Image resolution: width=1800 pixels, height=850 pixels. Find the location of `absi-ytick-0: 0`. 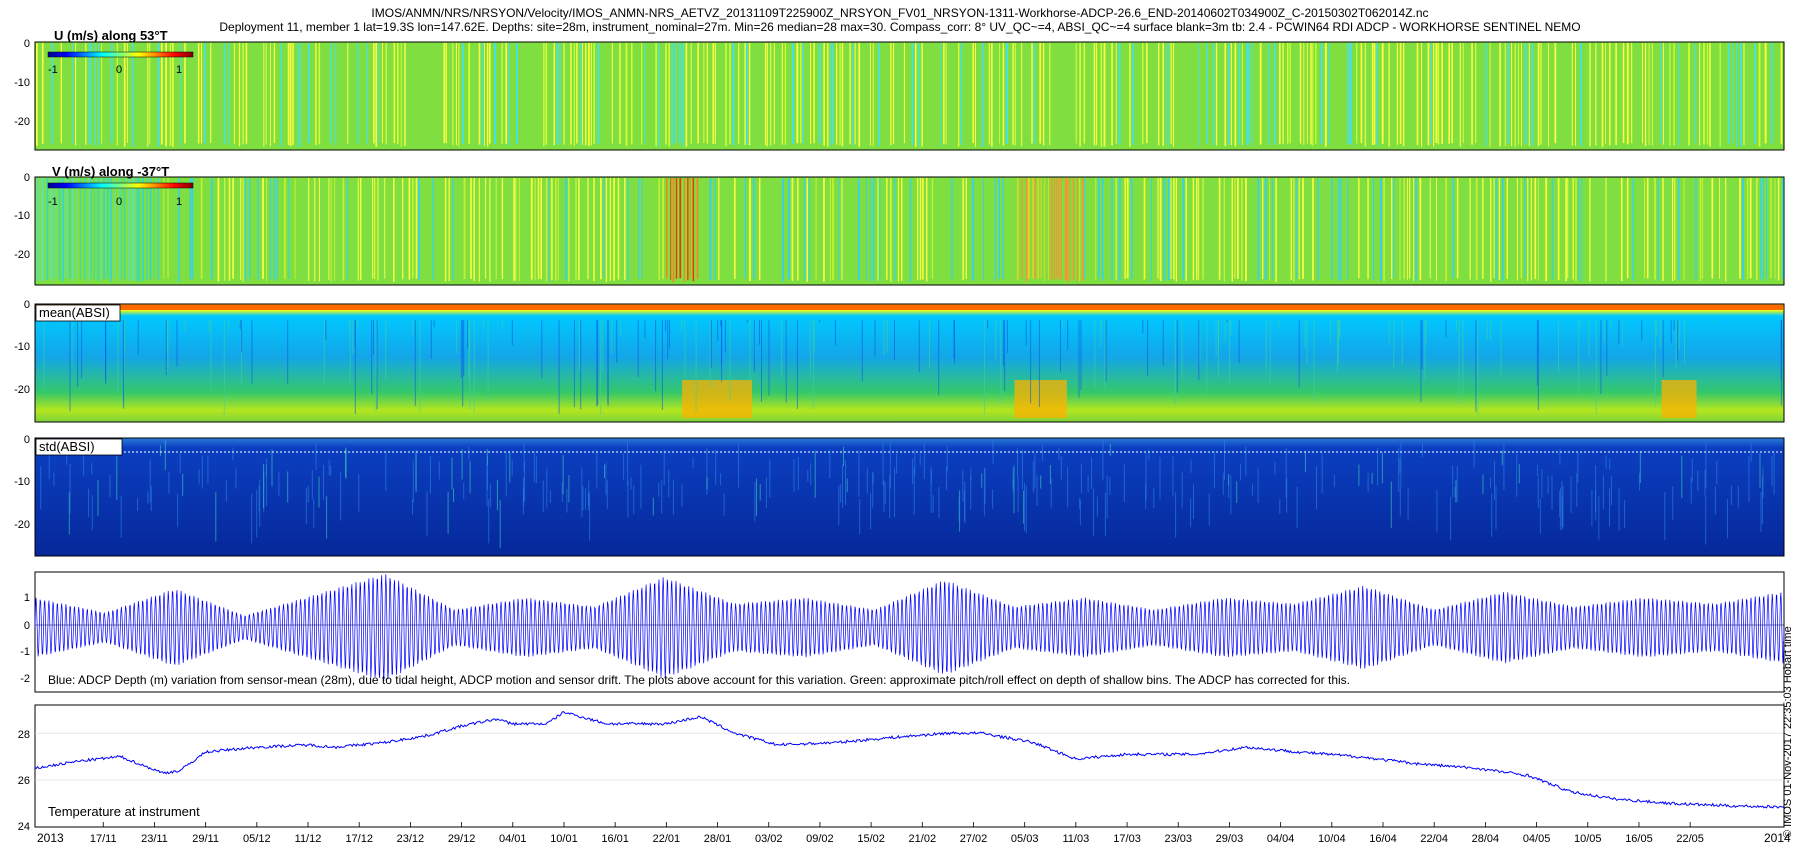

absi-ytick-0: 0 is located at coordinates (27, 305).